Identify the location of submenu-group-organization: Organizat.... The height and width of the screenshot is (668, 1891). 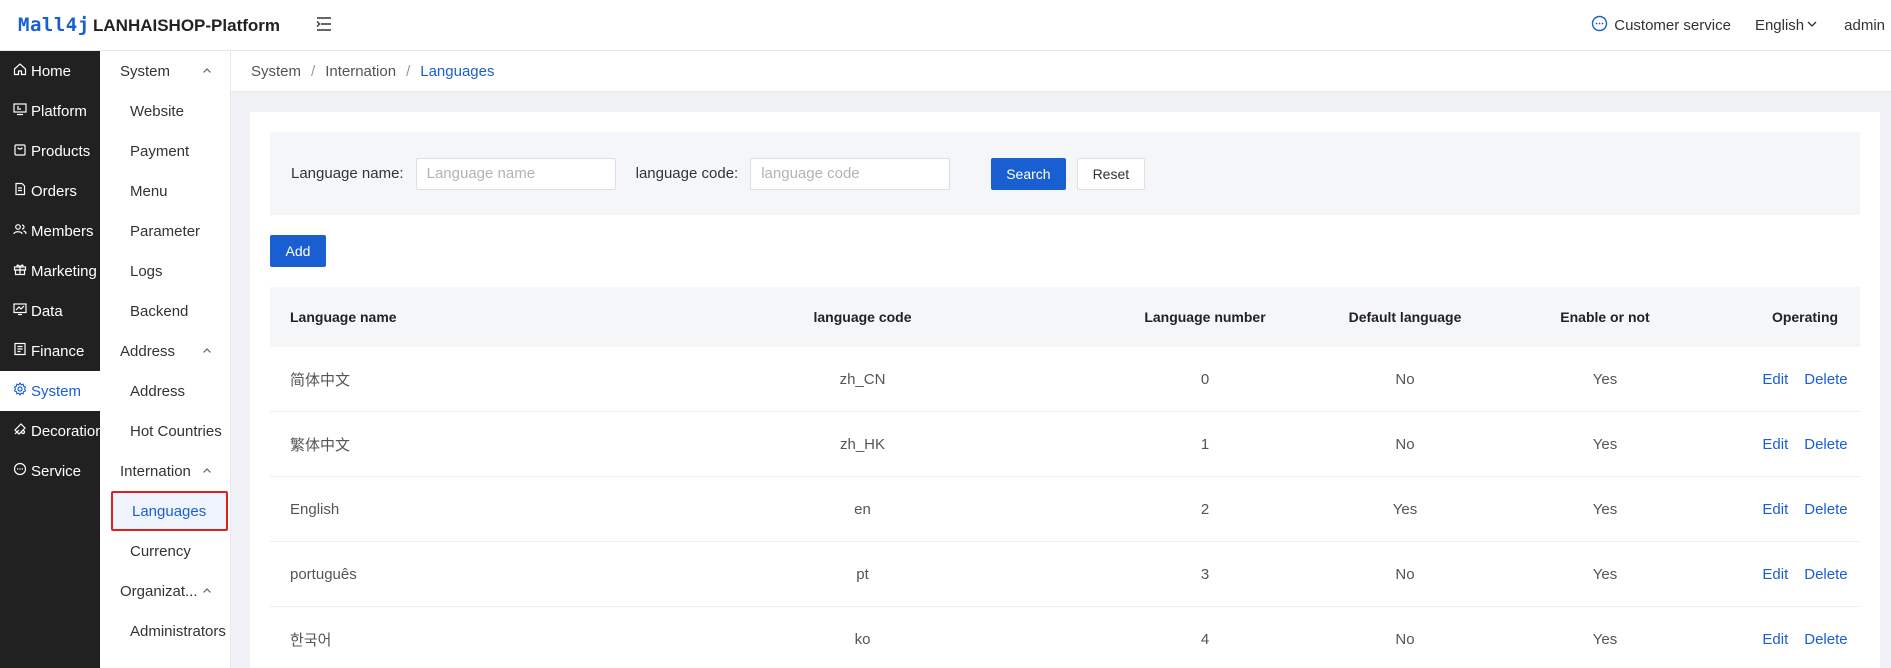
(165, 591).